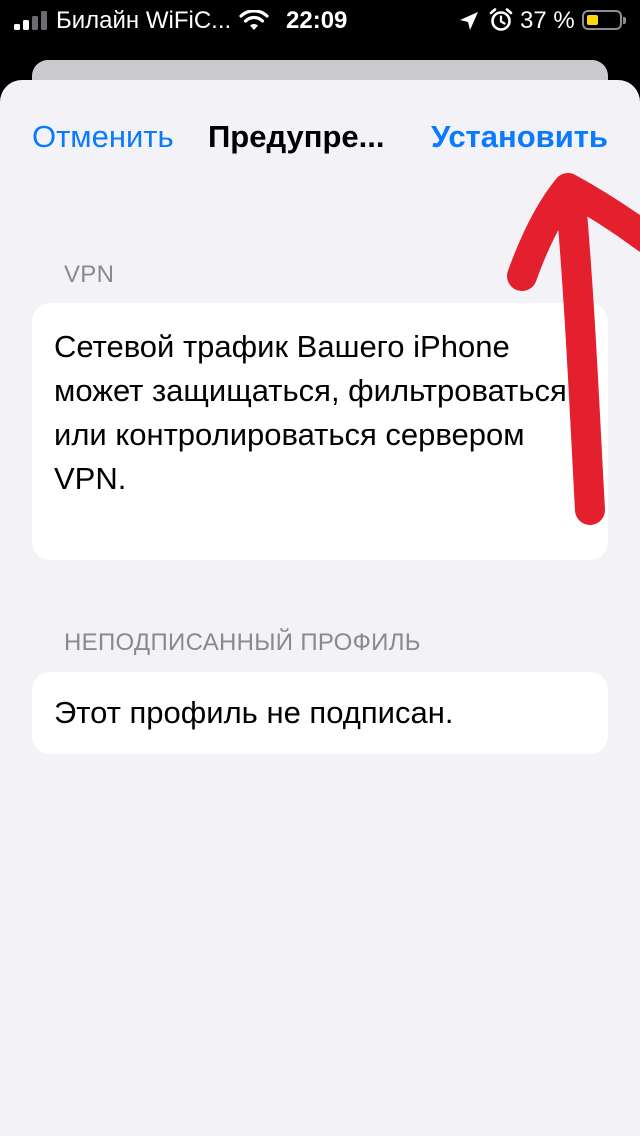 The height and width of the screenshot is (1136, 640). Describe the element at coordinates (254, 712) in the screenshot. I see `unsigned-profile-text: Этот профиль не подписан.` at that location.